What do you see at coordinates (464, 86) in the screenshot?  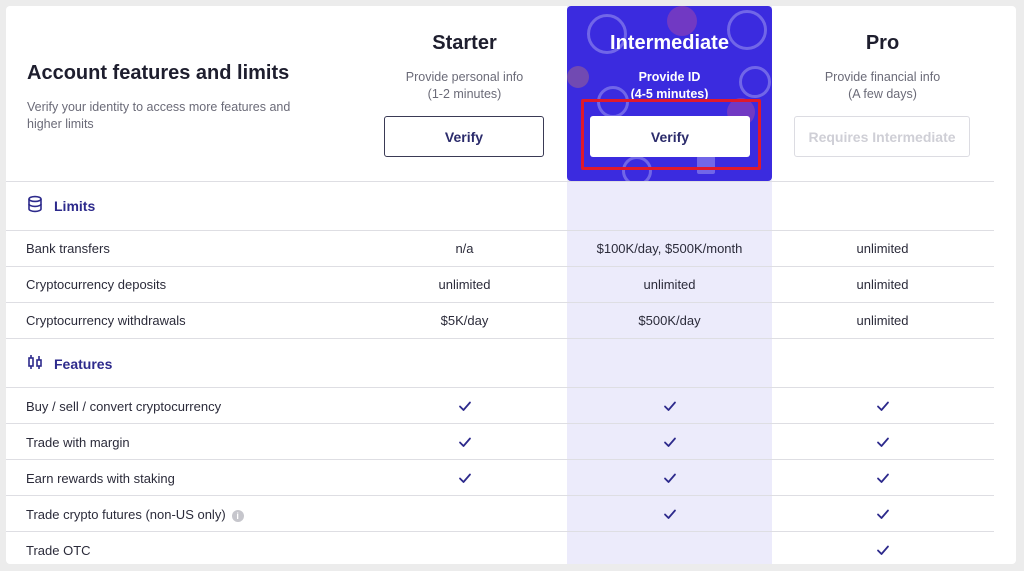 I see `tier-desc-starter: Provide personal info (1-2 minutes)` at bounding box center [464, 86].